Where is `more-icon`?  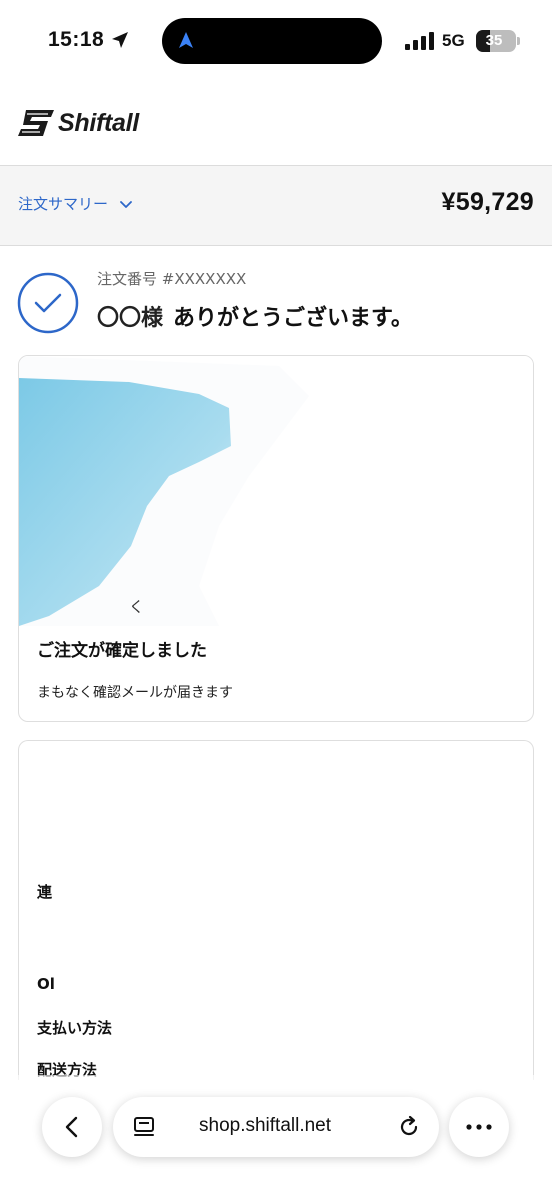 more-icon is located at coordinates (479, 1127).